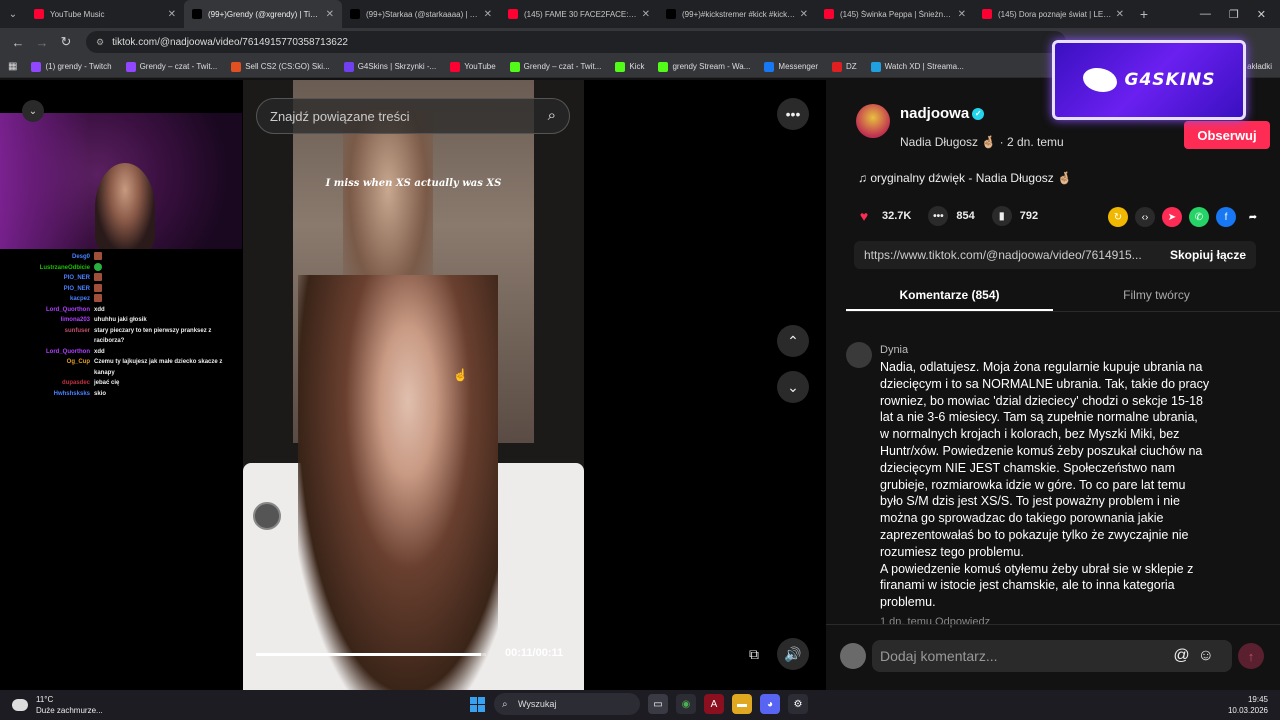 The image size is (1280, 720). What do you see at coordinates (105, 14) in the screenshot?
I see `browser-tab: YouTube Music ✕` at bounding box center [105, 14].